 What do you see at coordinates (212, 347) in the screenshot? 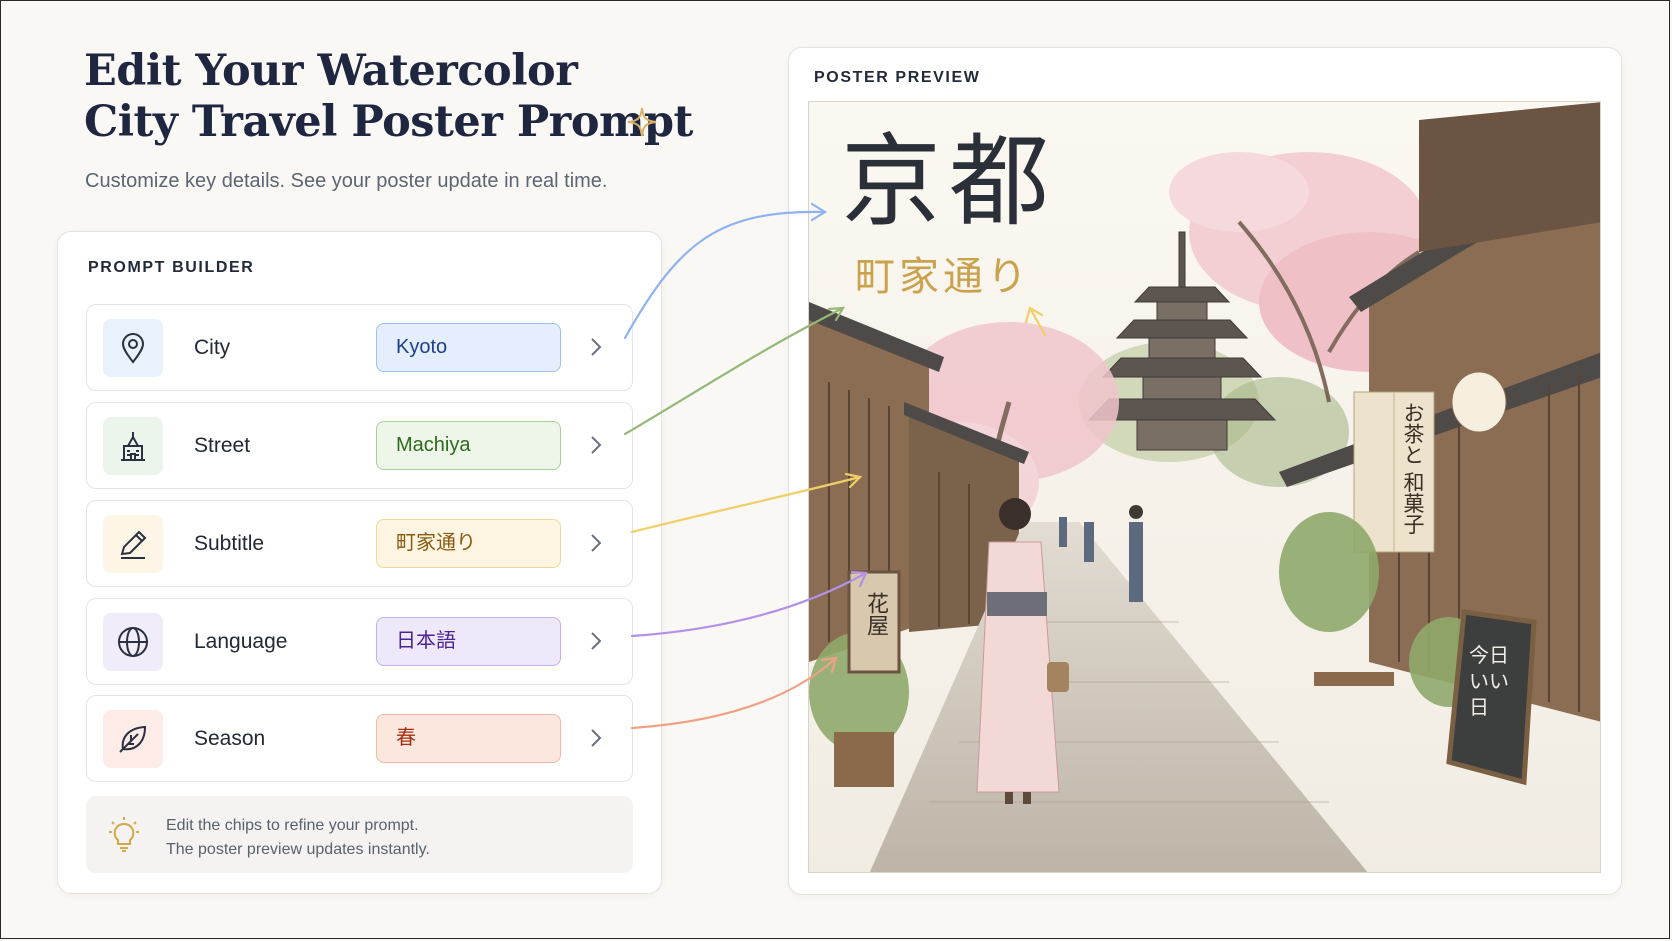
I see `row-city-label: City` at bounding box center [212, 347].